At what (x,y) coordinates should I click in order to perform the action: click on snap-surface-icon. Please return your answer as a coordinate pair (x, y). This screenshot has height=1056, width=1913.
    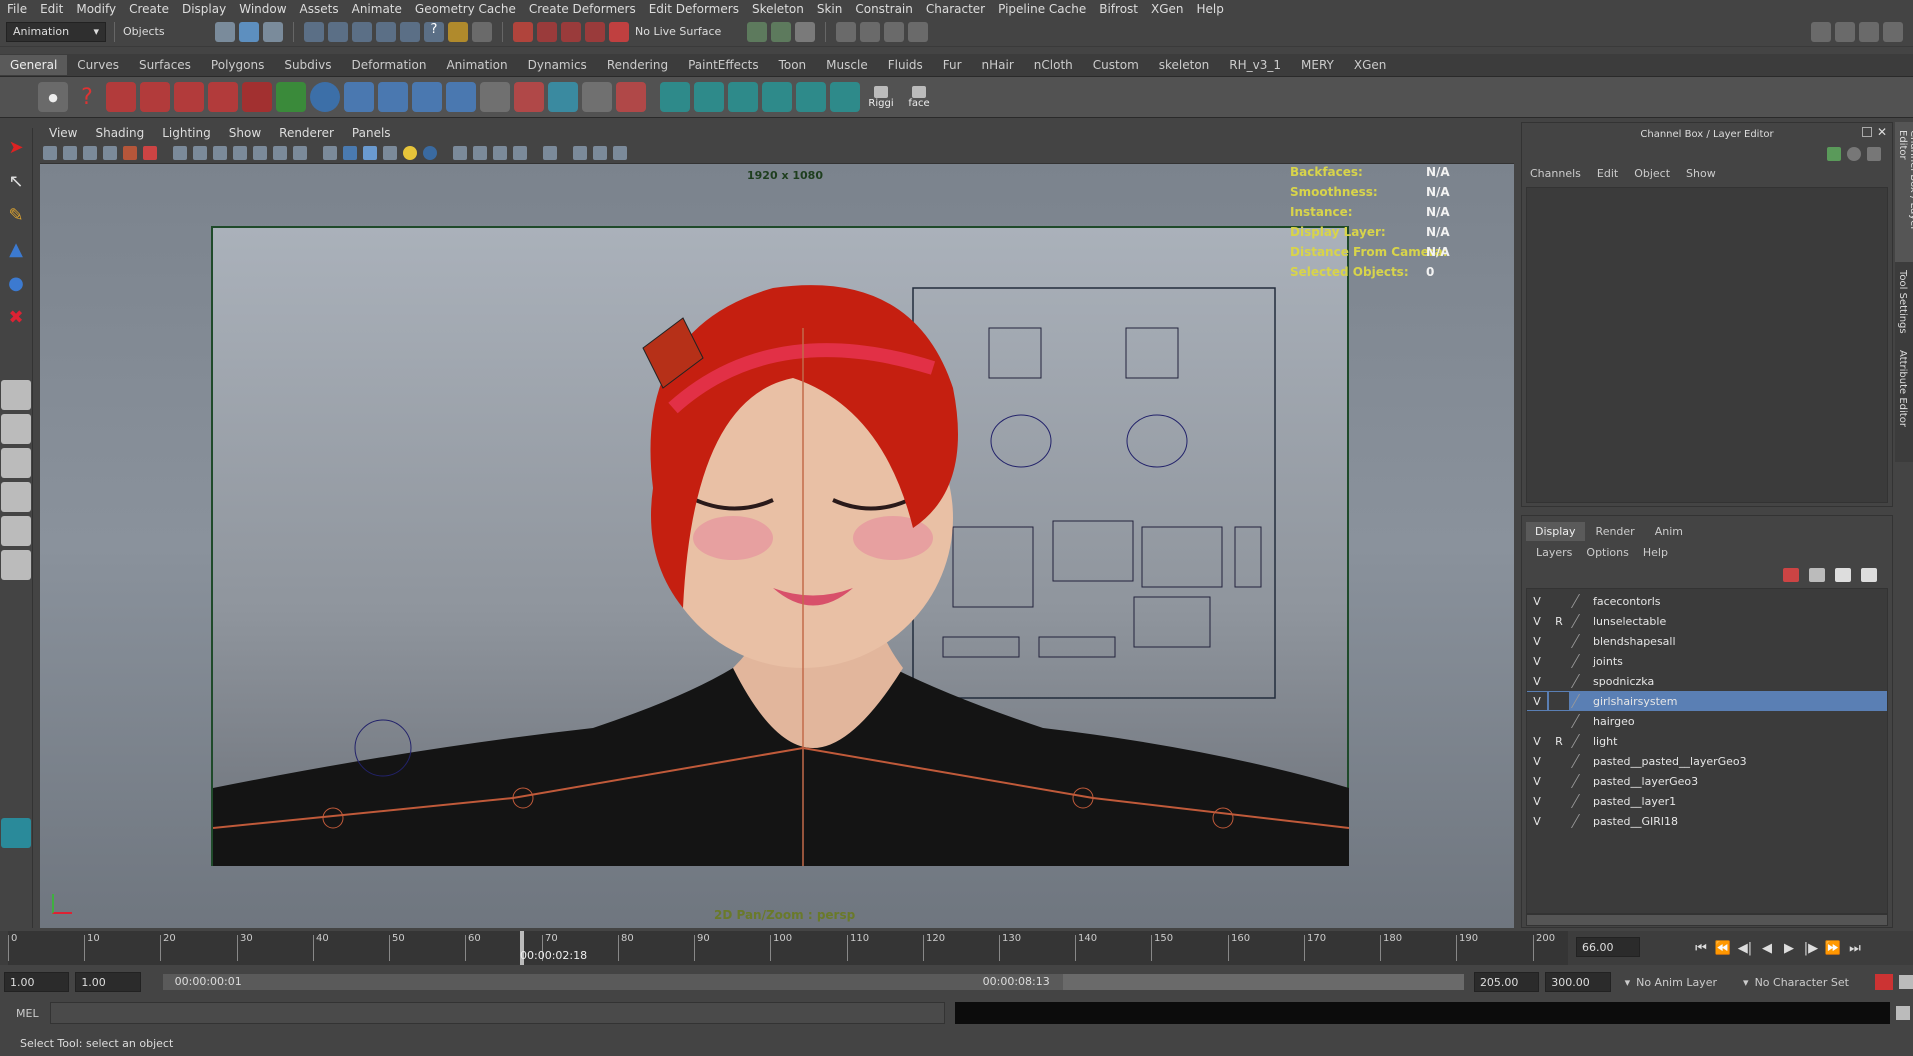
    Looking at the image, I should click on (410, 31).